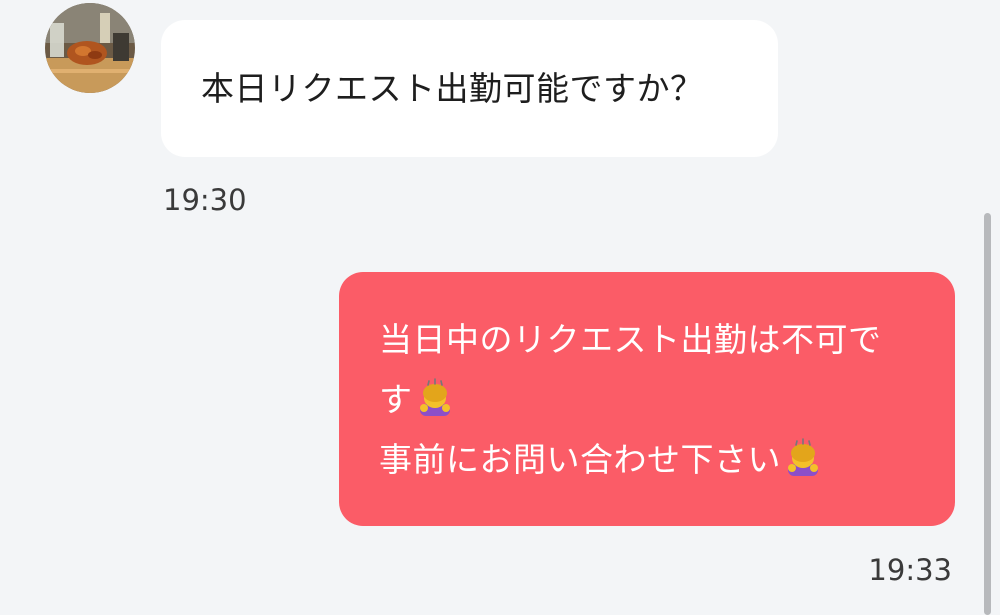 This screenshot has width=1000, height=615. What do you see at coordinates (205, 200) in the screenshot?
I see `incoming-message-timestamp: 19:30` at bounding box center [205, 200].